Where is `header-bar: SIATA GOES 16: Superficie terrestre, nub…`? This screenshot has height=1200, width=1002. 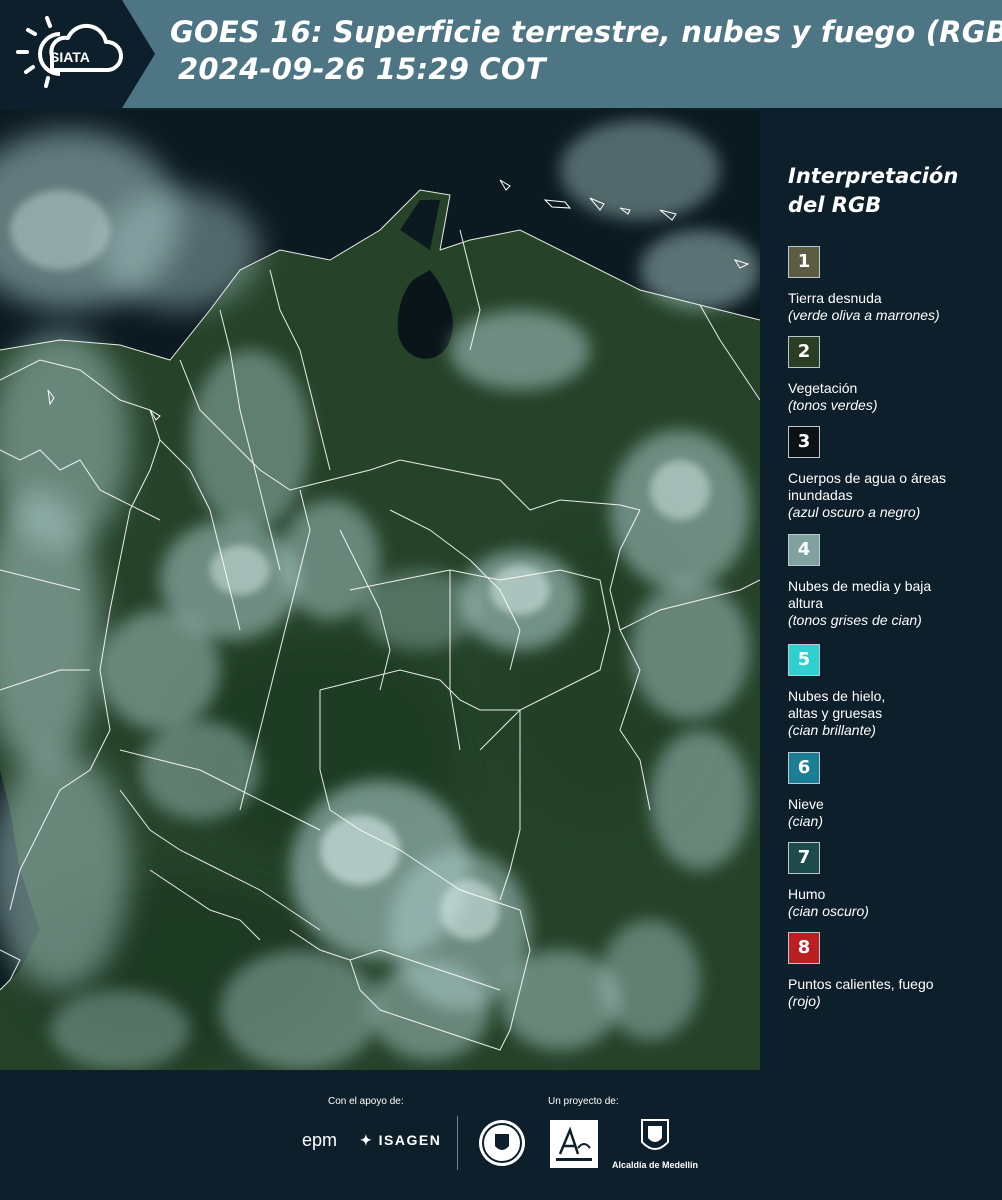 header-bar: SIATA GOES 16: Superficie terrestre, nub… is located at coordinates (501, 54).